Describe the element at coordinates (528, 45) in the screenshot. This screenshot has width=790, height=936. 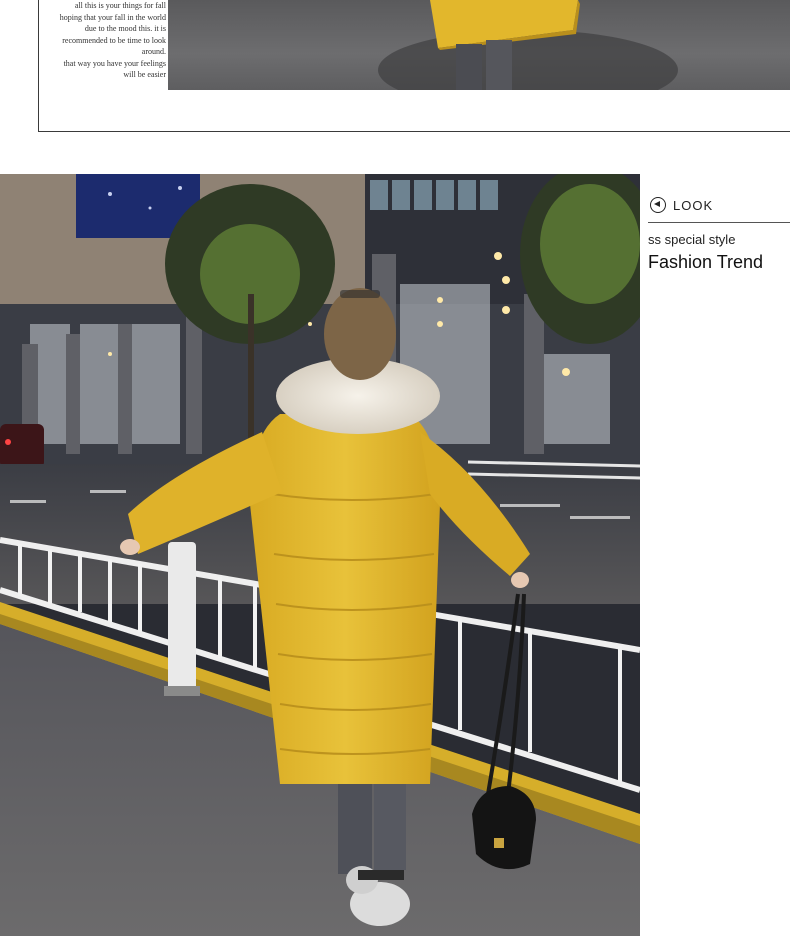
I see `top-photo-illustration` at that location.